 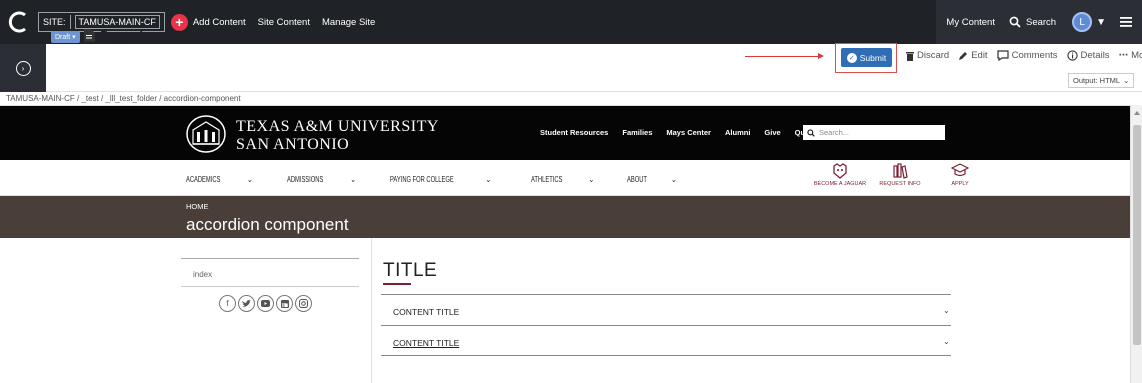 What do you see at coordinates (227, 303) in the screenshot?
I see `facebook-icon: f` at bounding box center [227, 303].